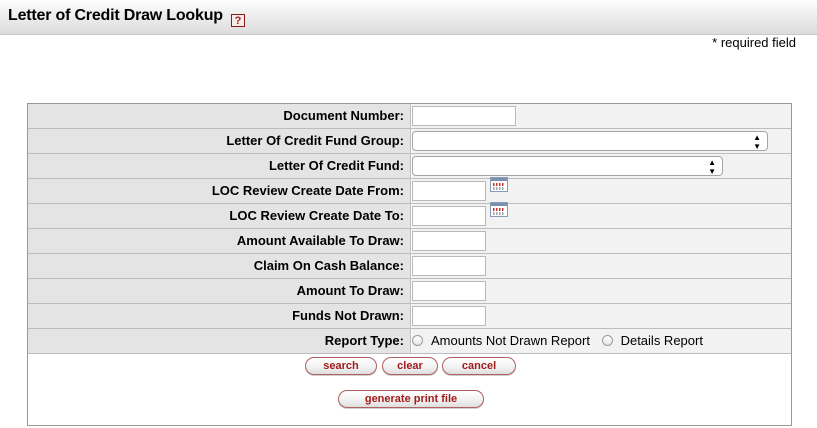 The image size is (817, 428). Describe the element at coordinates (219, 341) in the screenshot. I see `report-type-label: Report Type:` at that location.